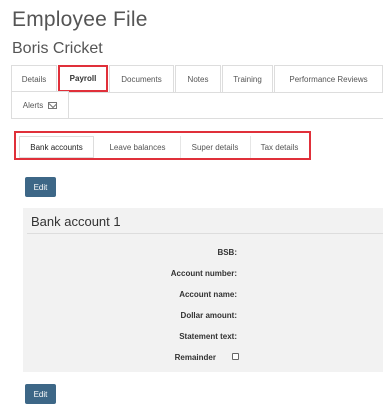  Describe the element at coordinates (215, 147) in the screenshot. I see `subtab-super-details: Super details` at that location.